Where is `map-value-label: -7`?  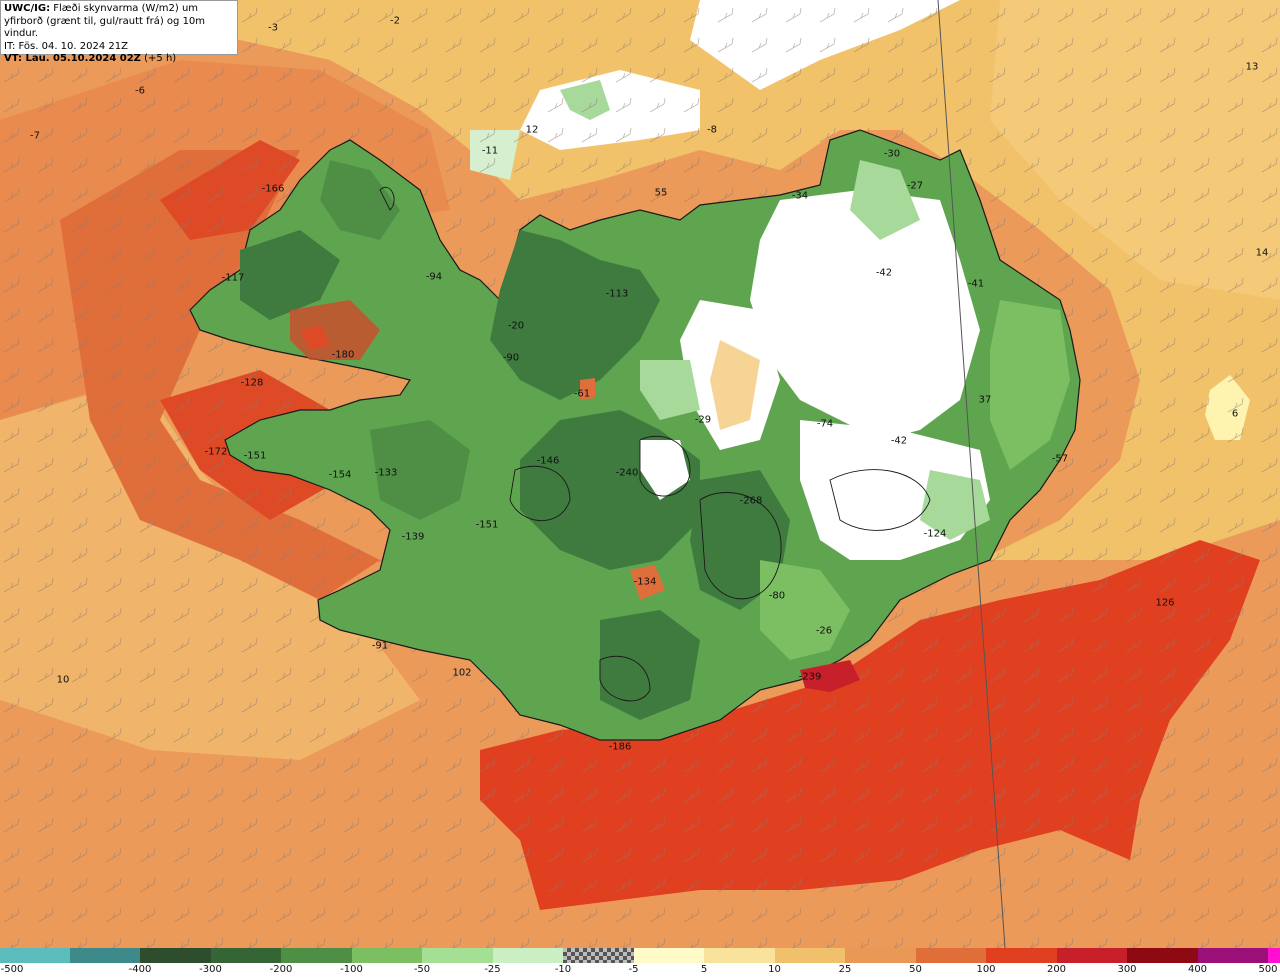
map-value-label: -7 is located at coordinates (35, 136).